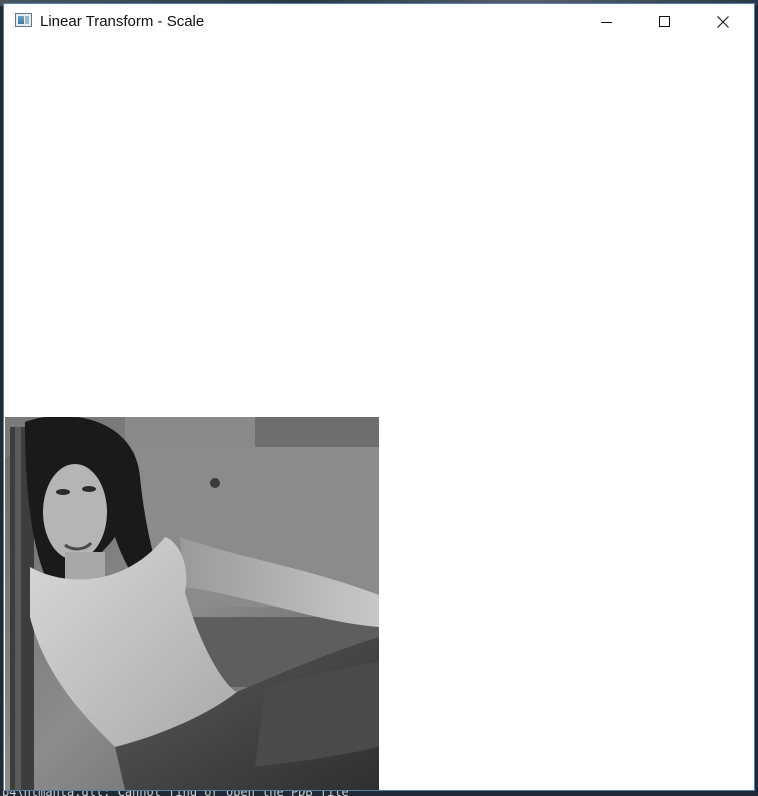 The width and height of the screenshot is (758, 796). I want to click on minimize-icon, so click(606, 22).